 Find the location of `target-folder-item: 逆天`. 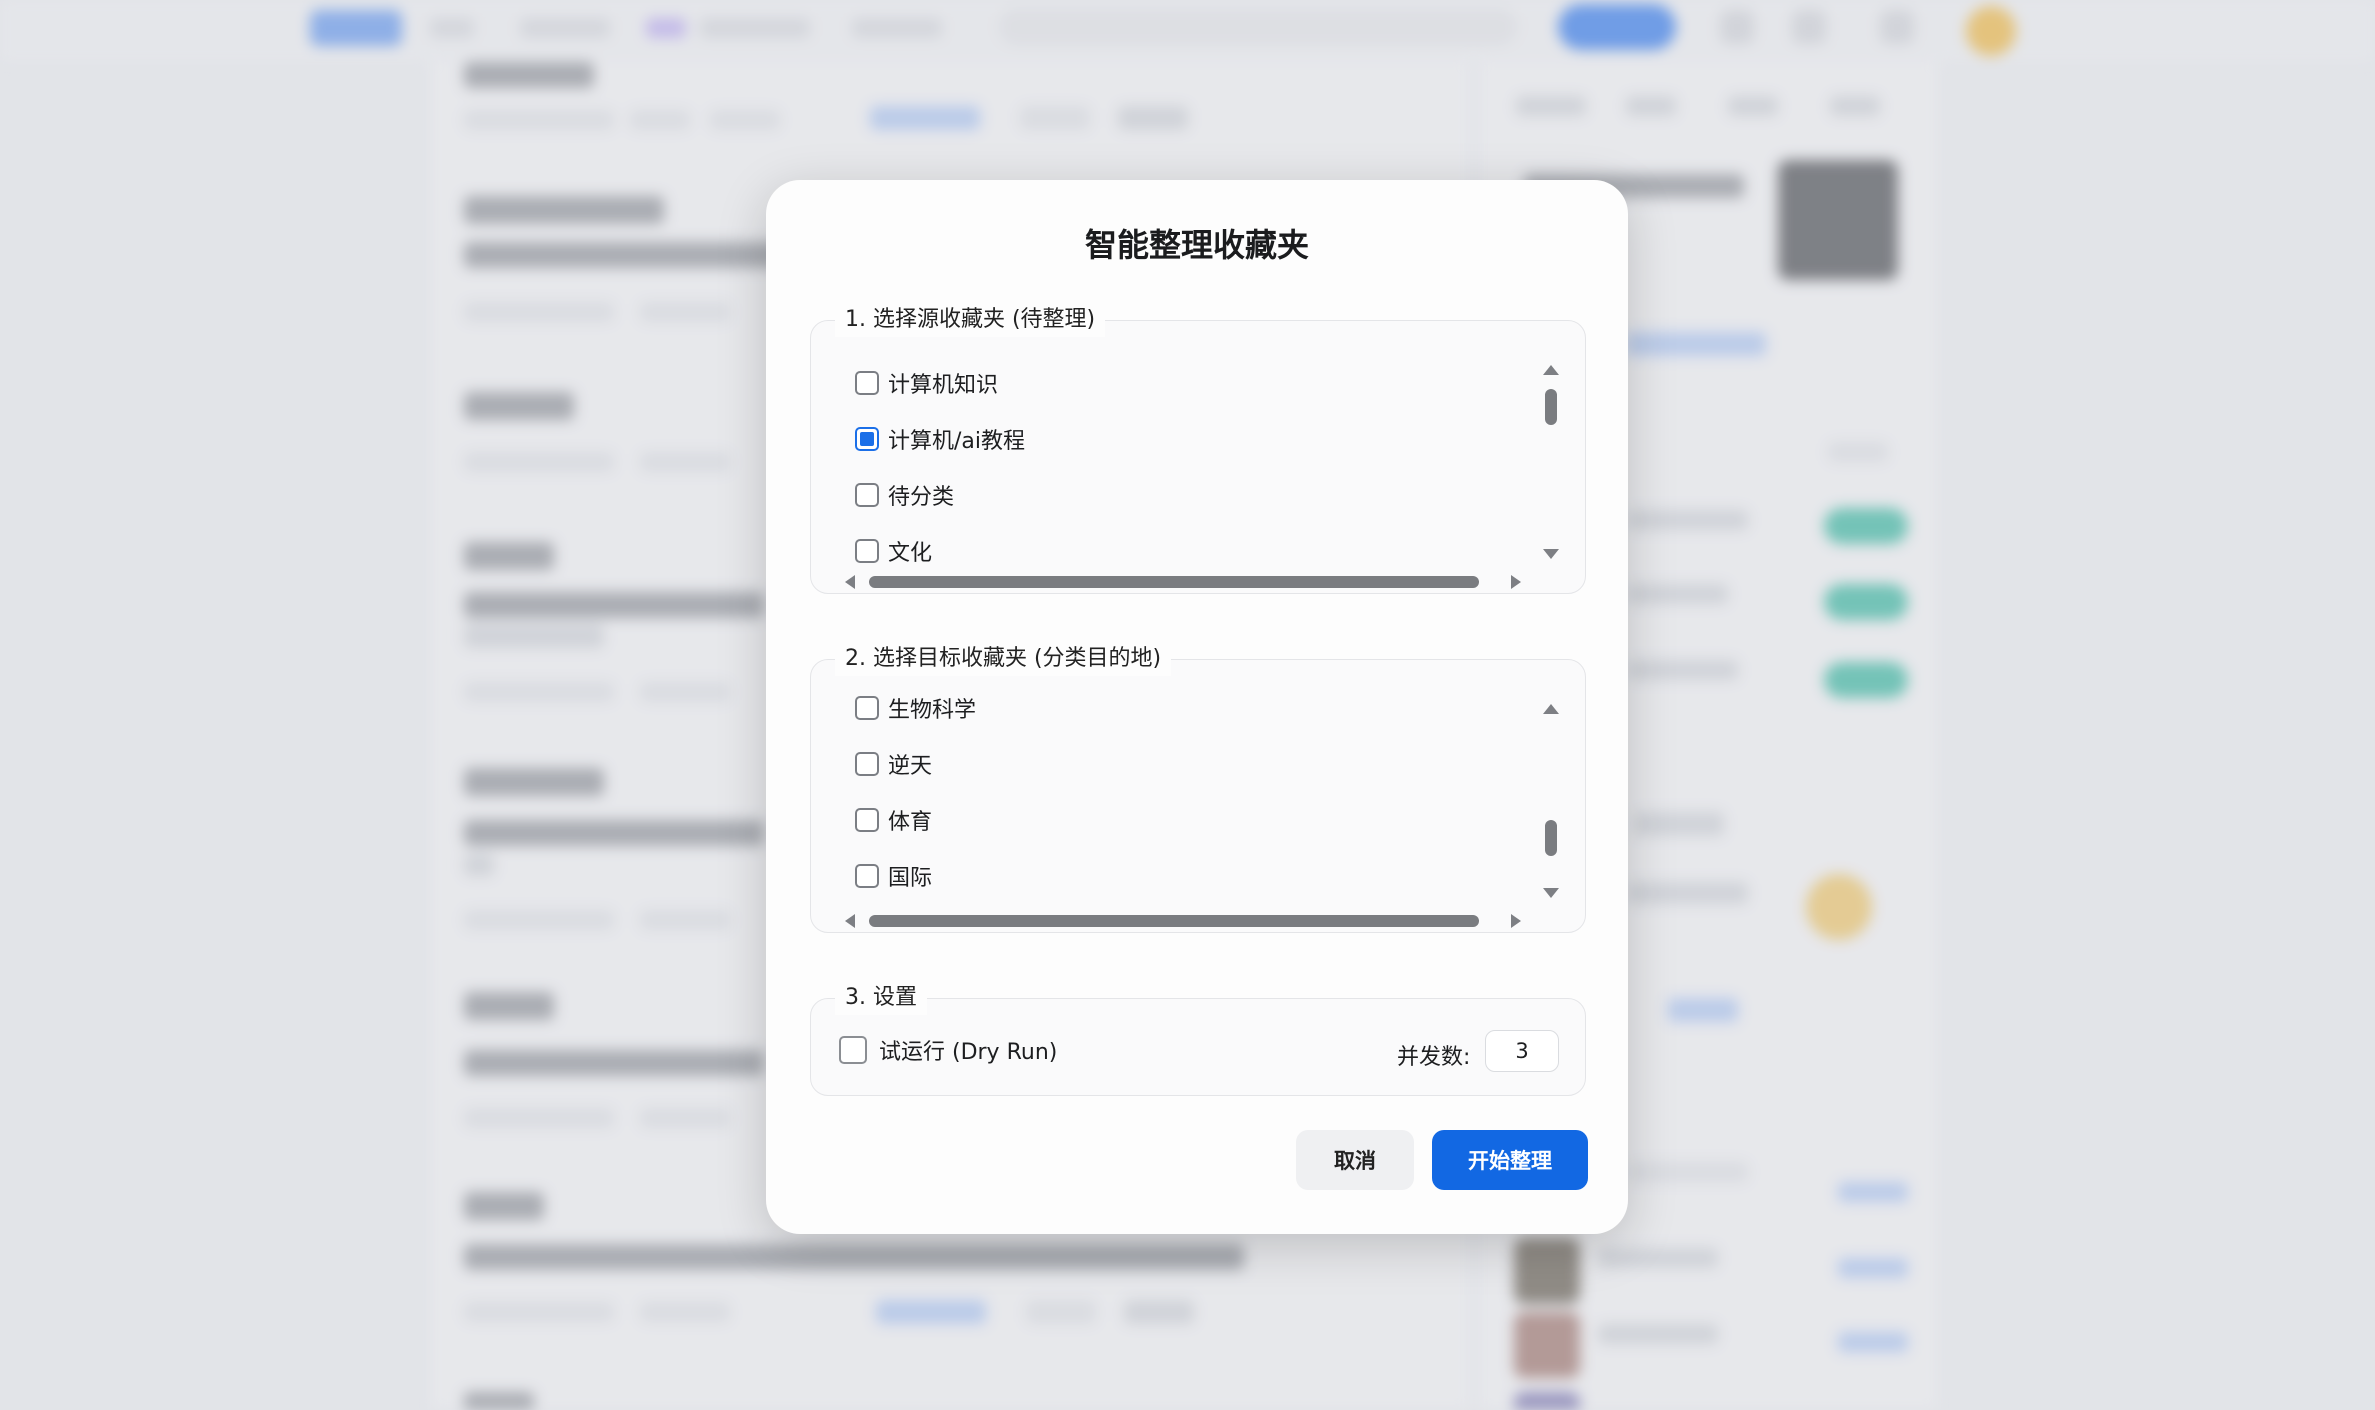

target-folder-item: 逆天 is located at coordinates (893, 764).